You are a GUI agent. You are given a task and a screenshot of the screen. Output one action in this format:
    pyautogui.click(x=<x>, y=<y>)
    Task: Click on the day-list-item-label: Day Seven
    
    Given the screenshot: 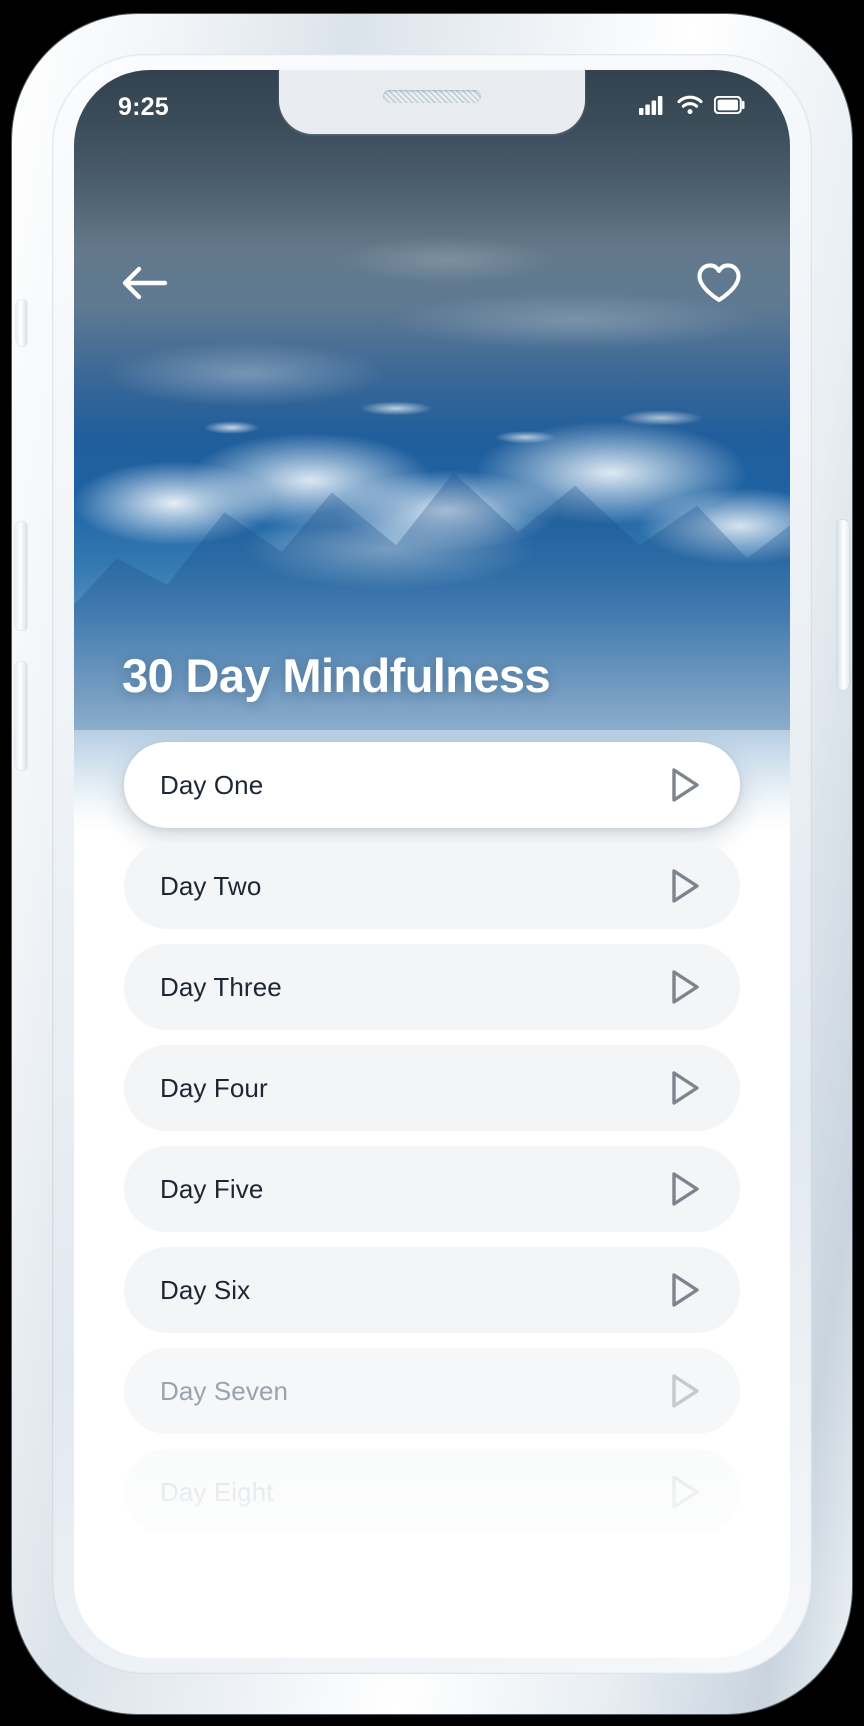 What is the action you would take?
    pyautogui.click(x=224, y=1390)
    